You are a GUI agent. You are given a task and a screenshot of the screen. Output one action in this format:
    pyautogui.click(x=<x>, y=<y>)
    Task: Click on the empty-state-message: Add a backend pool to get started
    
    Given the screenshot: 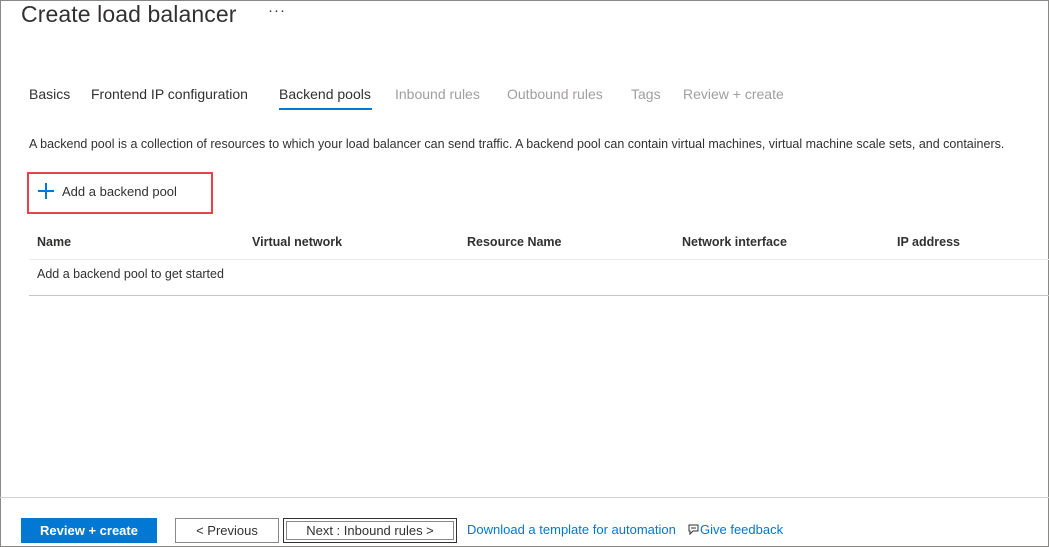 What is the action you would take?
    pyautogui.click(x=130, y=274)
    